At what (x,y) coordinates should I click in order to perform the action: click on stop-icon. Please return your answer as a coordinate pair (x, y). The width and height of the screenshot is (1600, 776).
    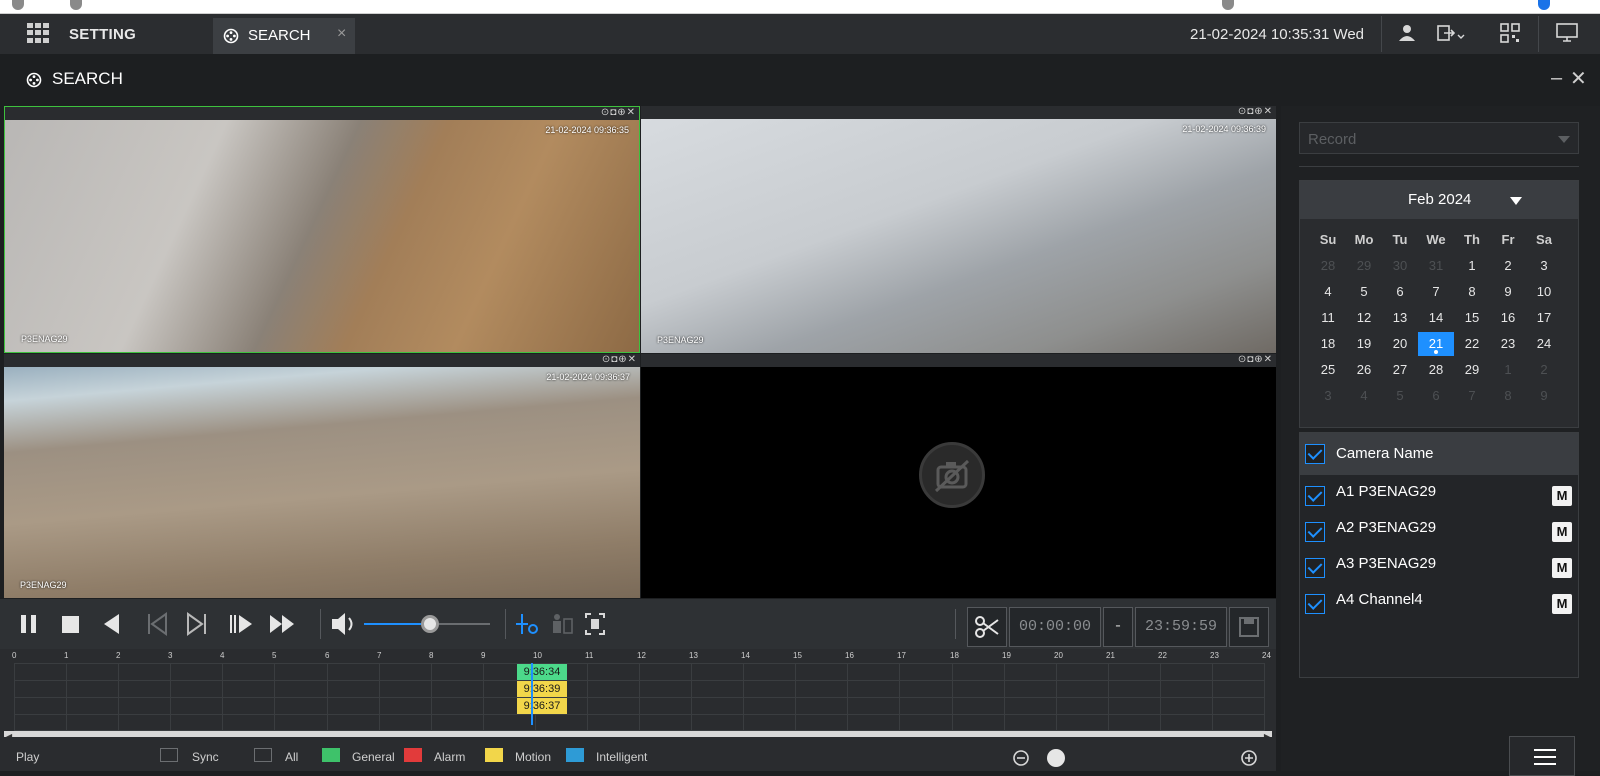
    Looking at the image, I should click on (71, 624).